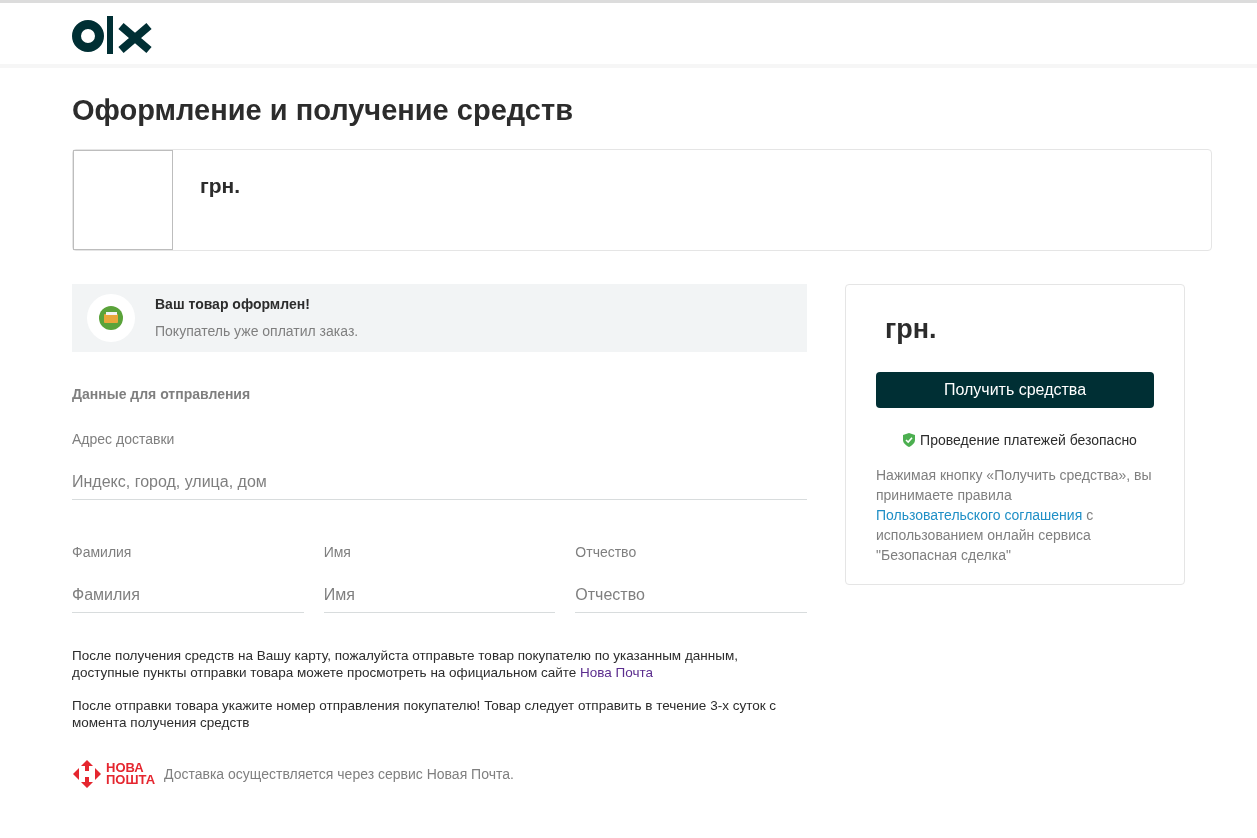 Image resolution: width=1257 pixels, height=838 pixels. Describe the element at coordinates (439, 595) in the screenshot. I see `name-field: Имя` at that location.